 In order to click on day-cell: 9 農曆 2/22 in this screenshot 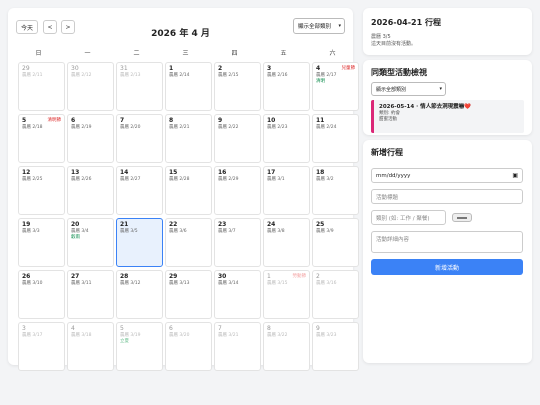, I will do `click(237, 138)`.